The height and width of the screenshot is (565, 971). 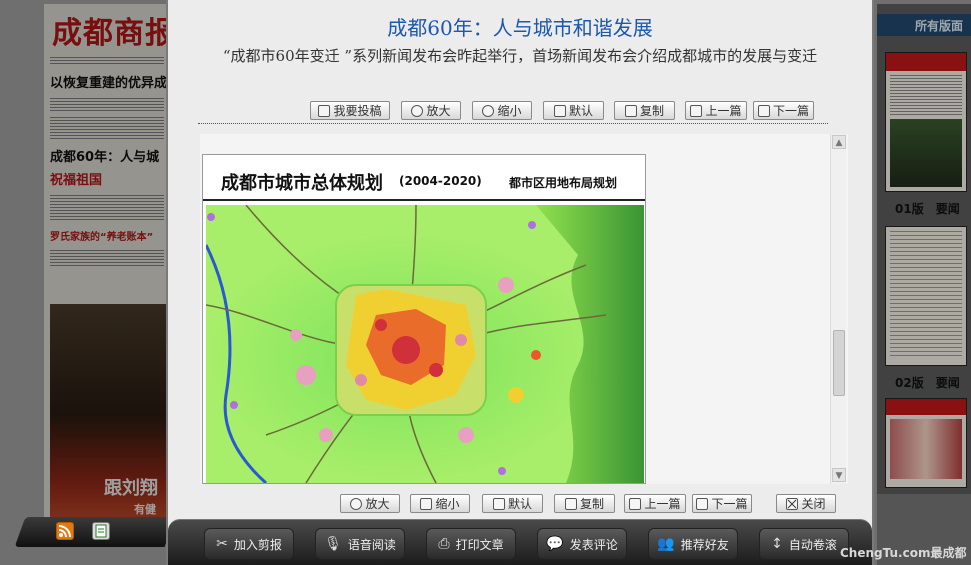 I want to click on recommend-friend-button: 👥 推荐好友, so click(x=693, y=544).